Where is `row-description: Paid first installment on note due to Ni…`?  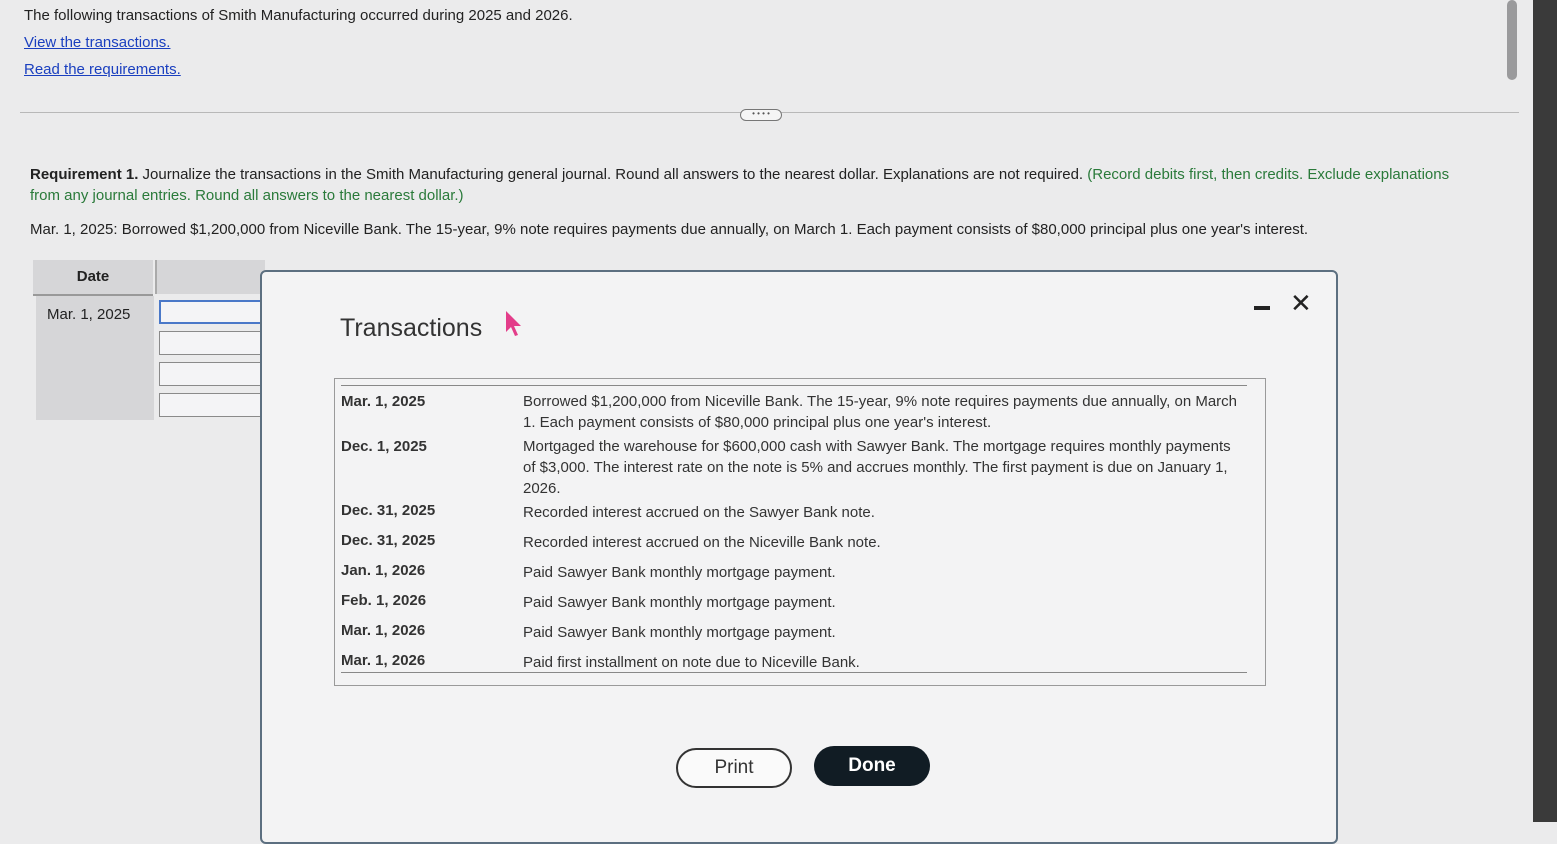
row-description: Paid first installment on note due to Ni… is located at coordinates (691, 662).